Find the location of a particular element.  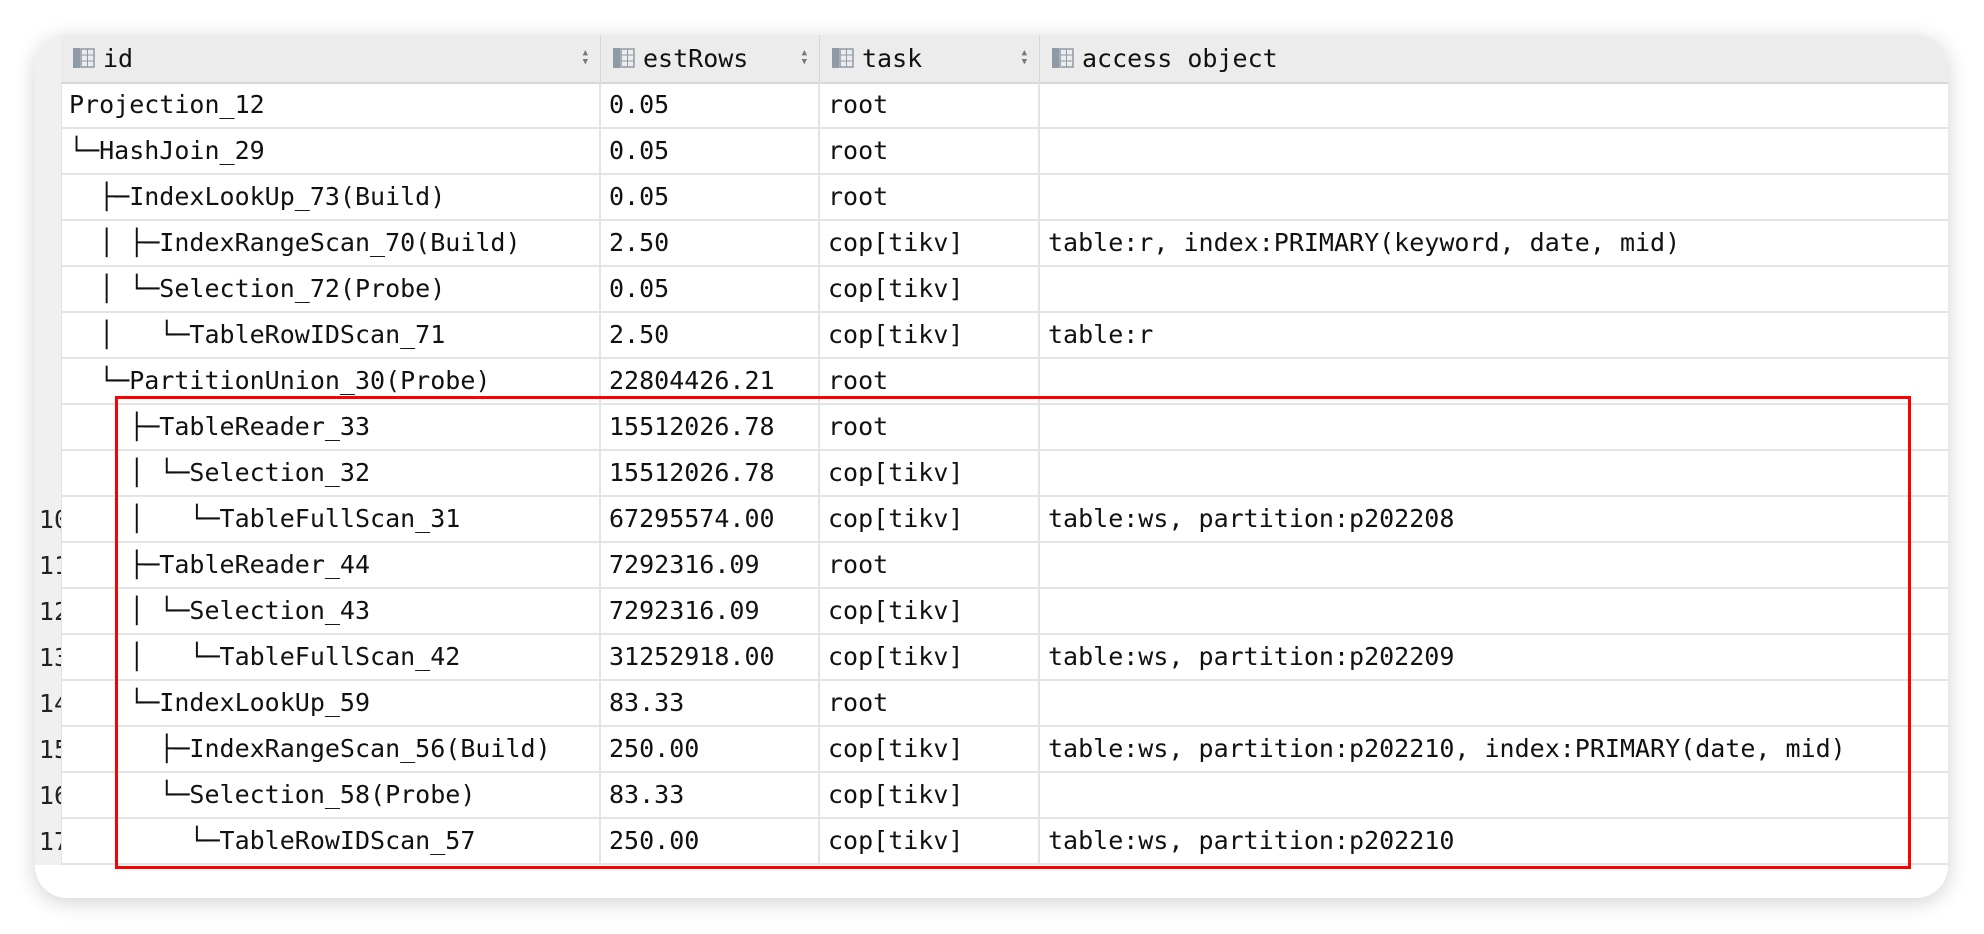

table-row: │ └─Selection_43 7292316.09 cop[tikv] is located at coordinates (1004, 612).